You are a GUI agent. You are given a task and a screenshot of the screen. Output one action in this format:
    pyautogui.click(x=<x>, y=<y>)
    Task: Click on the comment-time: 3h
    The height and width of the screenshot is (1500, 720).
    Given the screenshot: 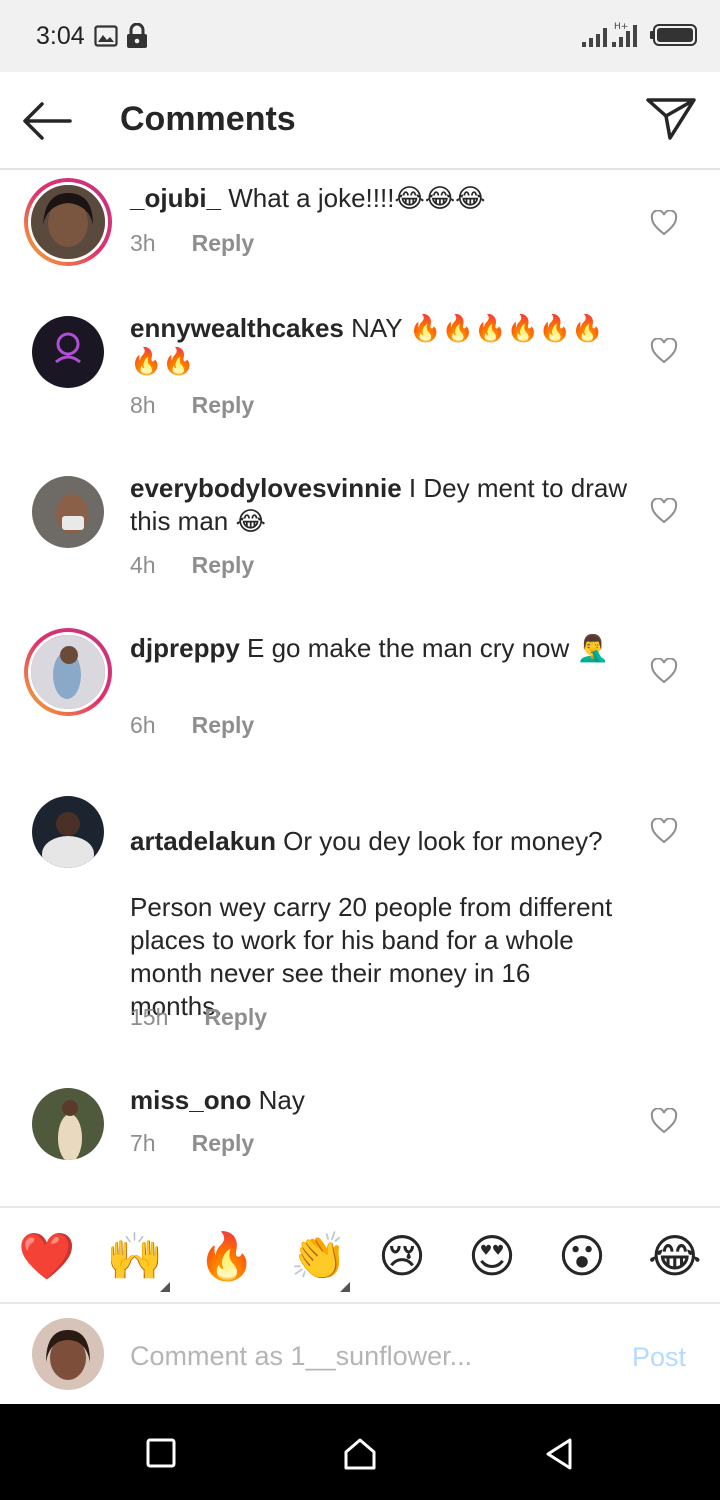 What is the action you would take?
    pyautogui.click(x=143, y=243)
    